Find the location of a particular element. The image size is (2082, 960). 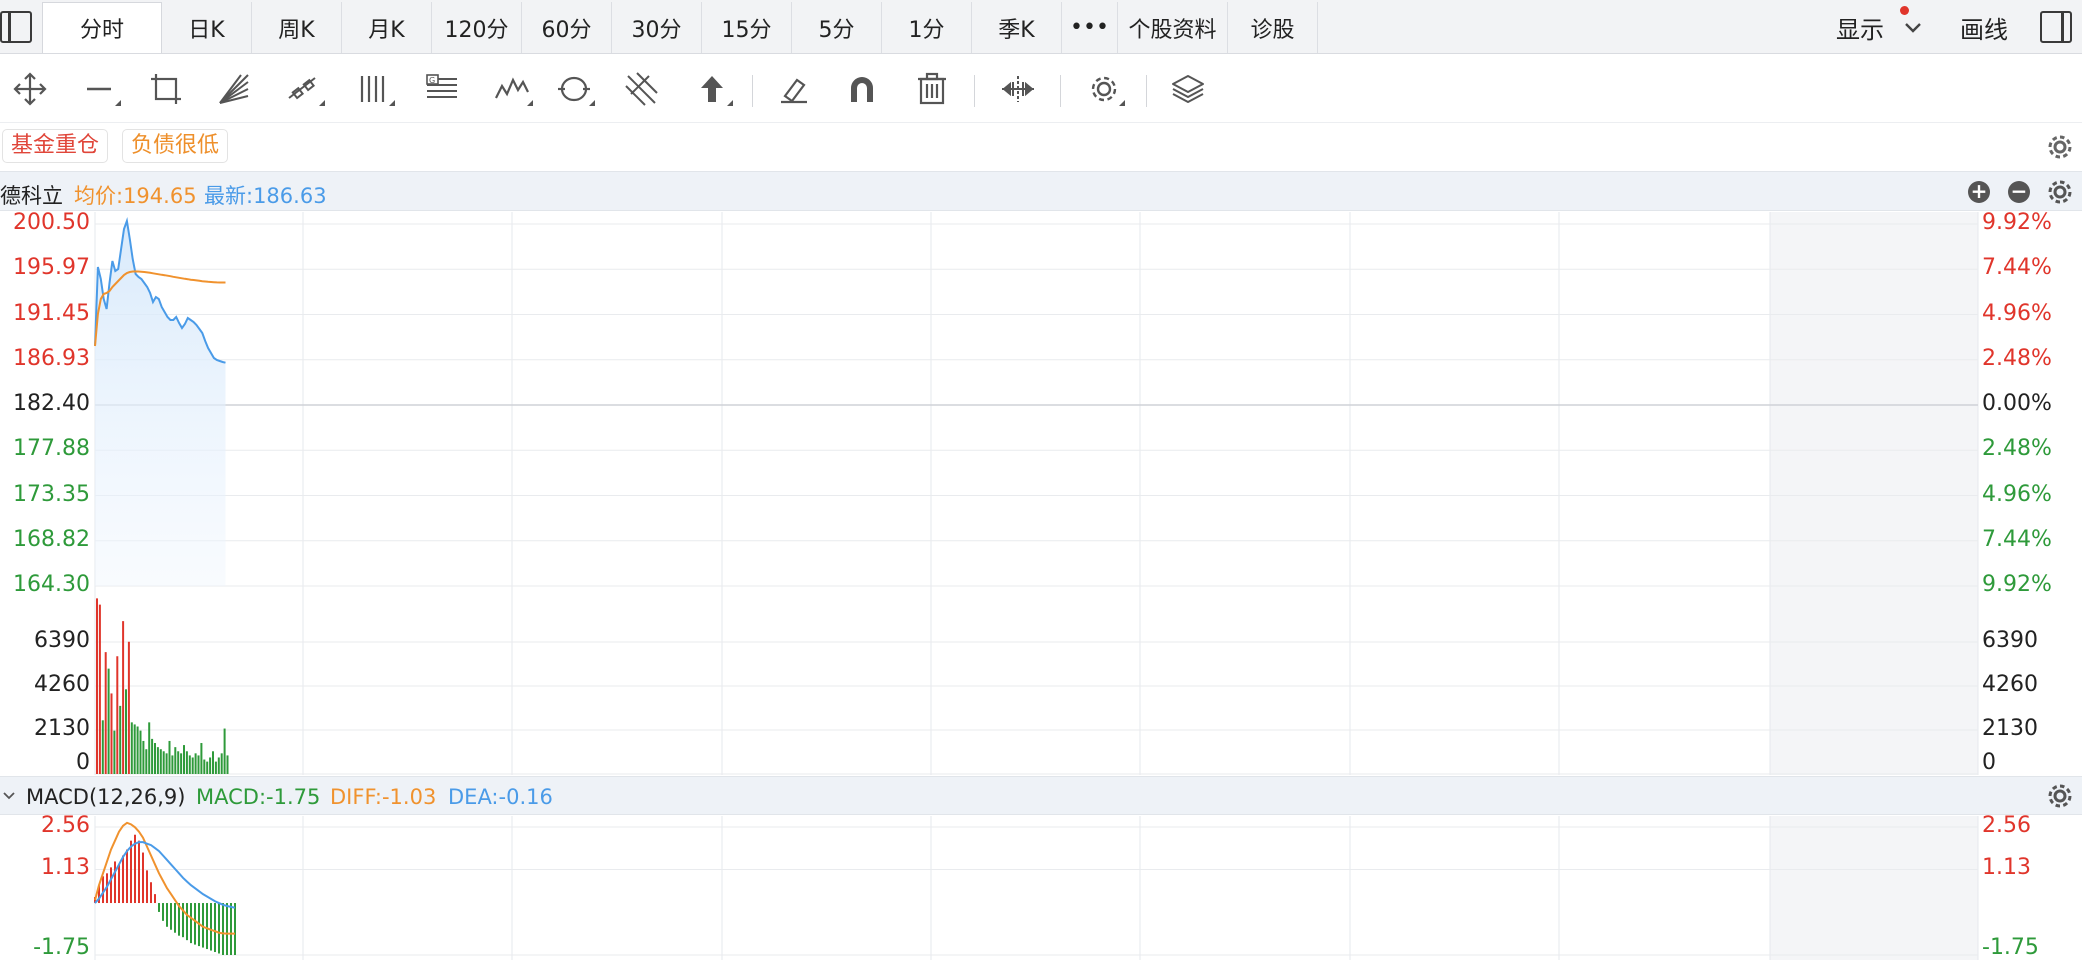

pitchfork-tool-icon is located at coordinates (642, 89).